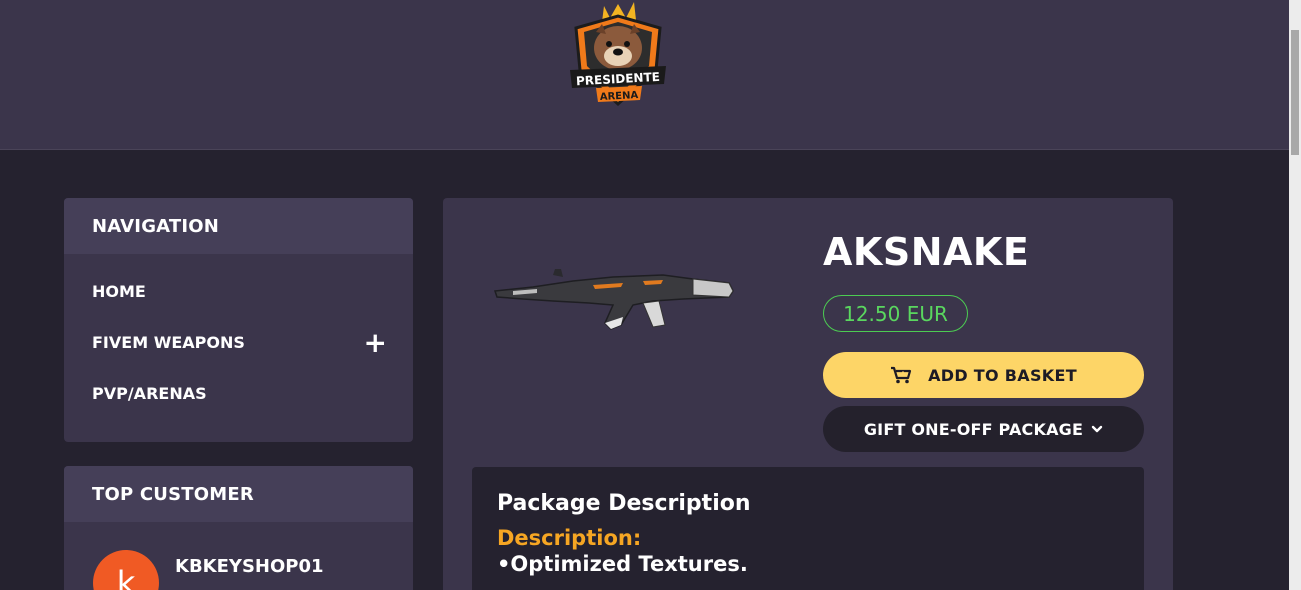 The image size is (1301, 590). I want to click on site-logo: PRESIDENTE ARENA, so click(618, 56).